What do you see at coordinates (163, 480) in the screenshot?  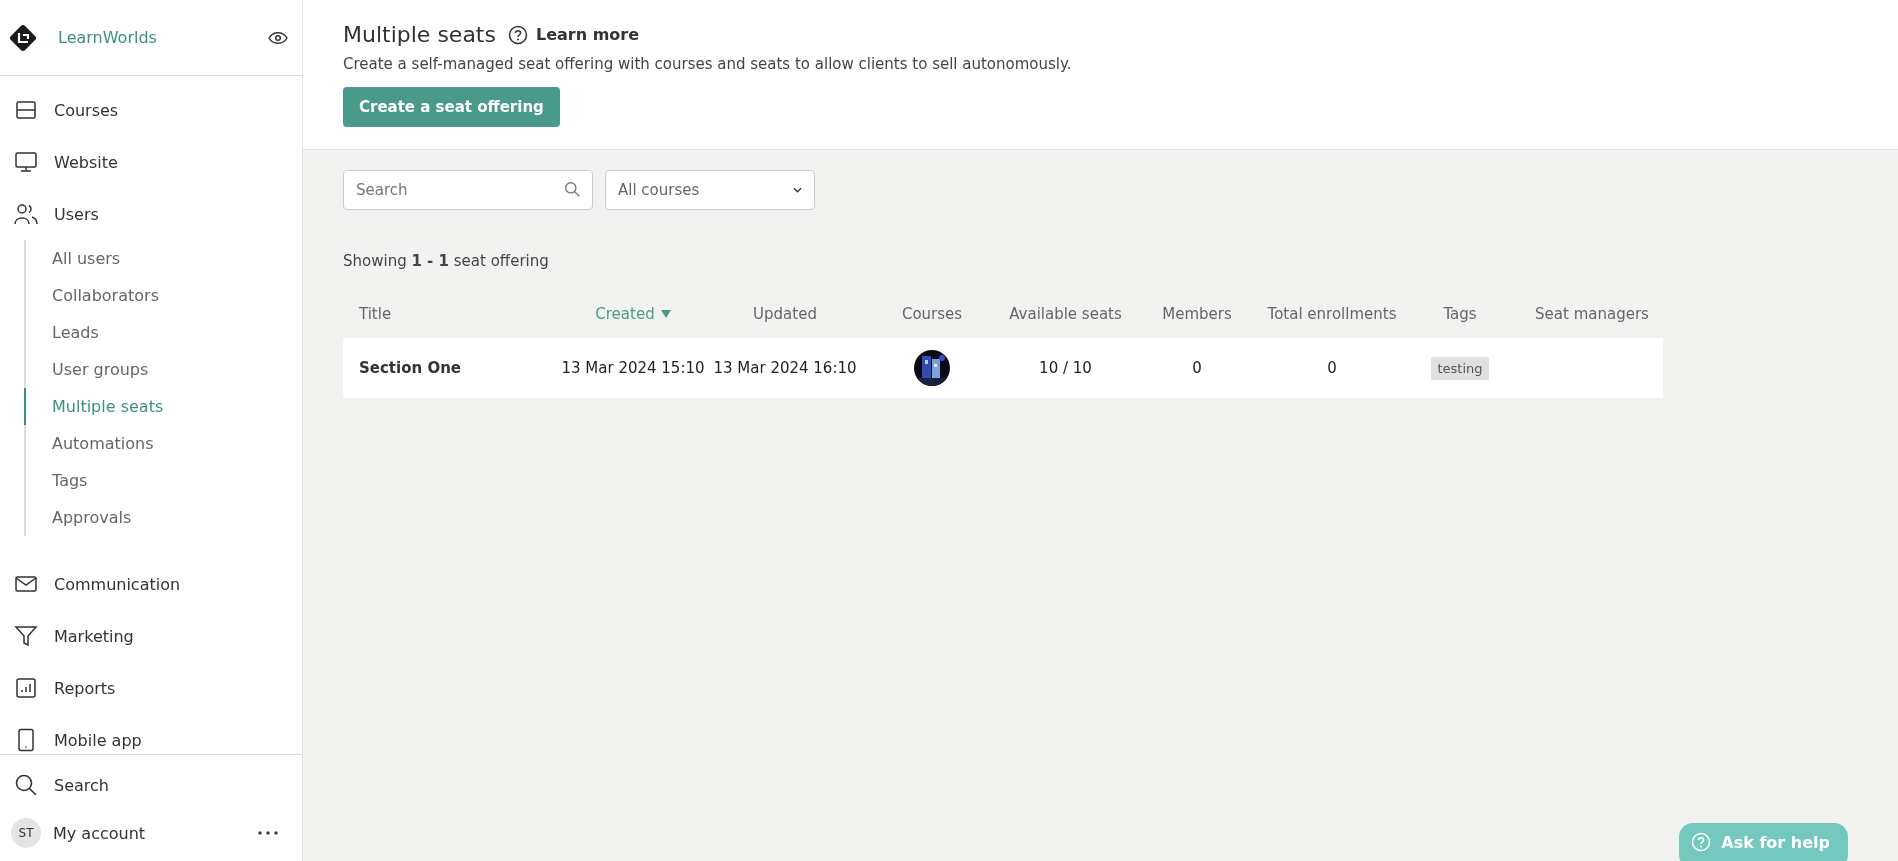 I see `sub-nav-item: Tags` at bounding box center [163, 480].